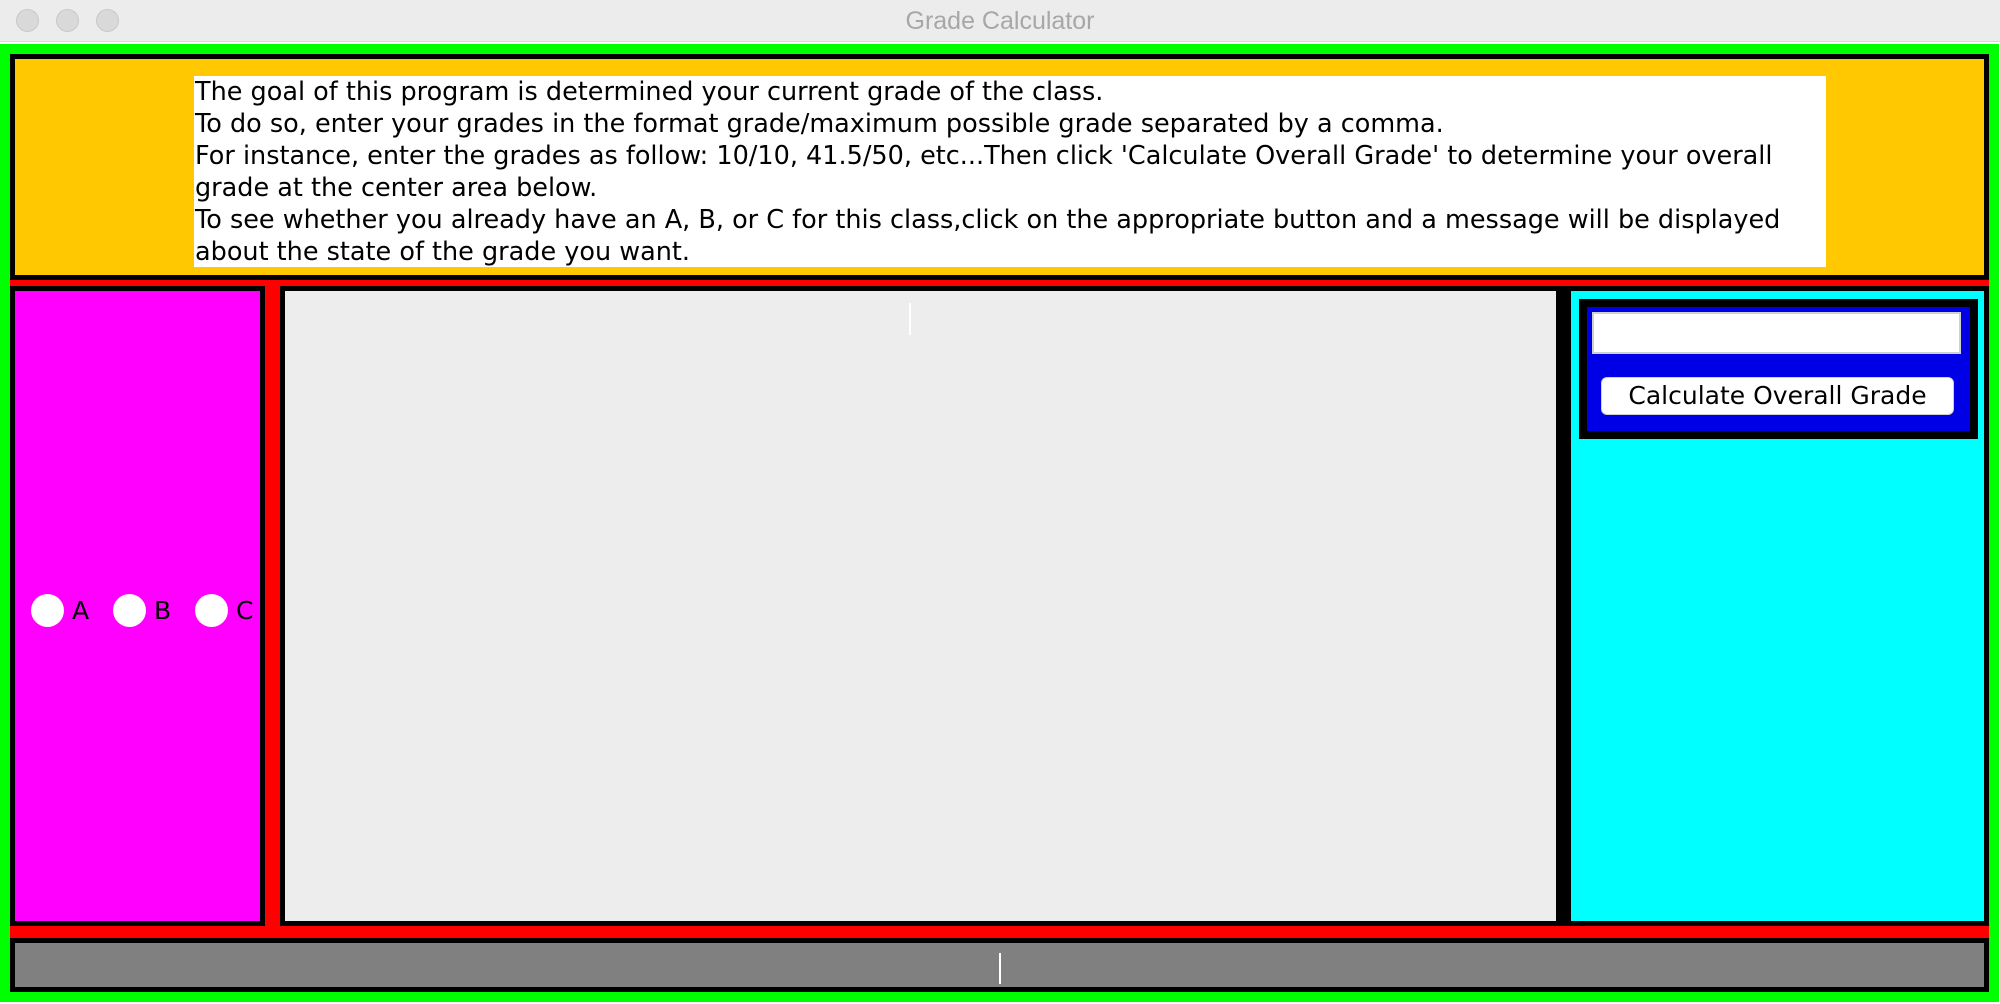 Image resolution: width=2000 pixels, height=1004 pixels. Describe the element at coordinates (245, 610) in the screenshot. I see `grade-c-label: C` at that location.